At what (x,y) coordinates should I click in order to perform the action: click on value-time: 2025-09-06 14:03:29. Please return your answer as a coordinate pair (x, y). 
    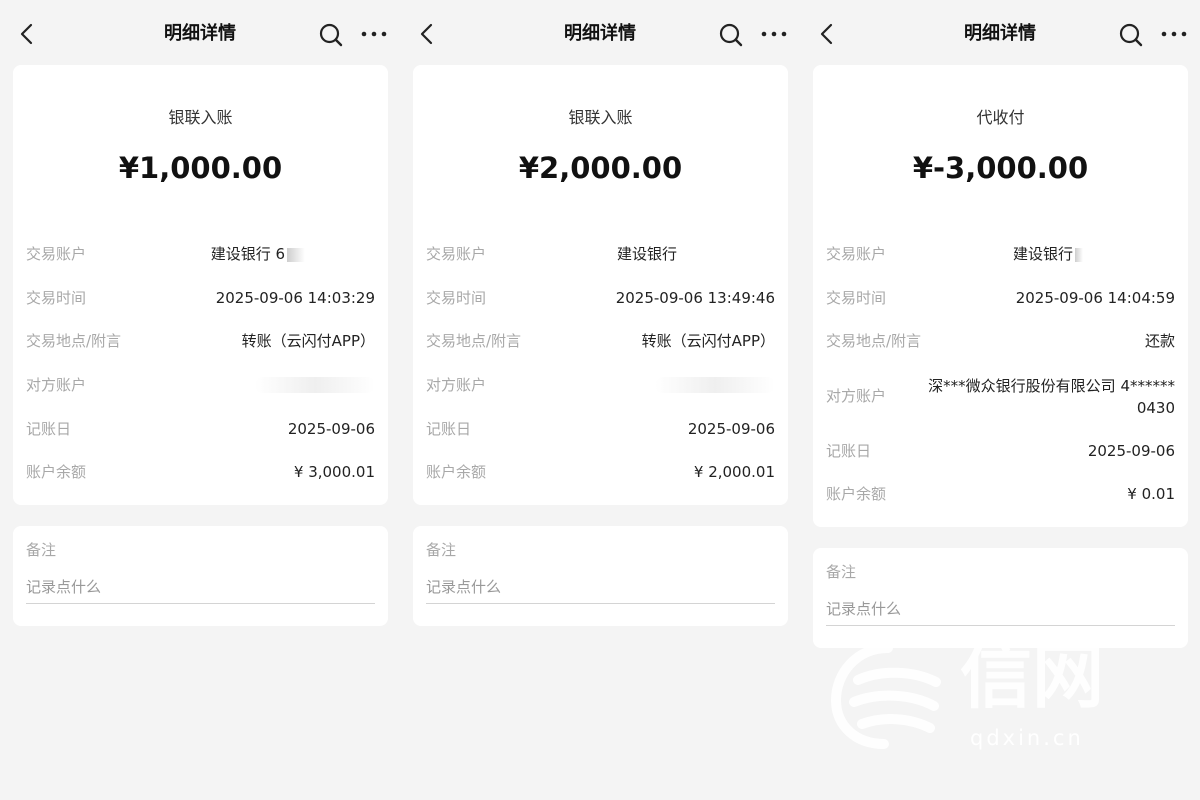
    Looking at the image, I should click on (295, 298).